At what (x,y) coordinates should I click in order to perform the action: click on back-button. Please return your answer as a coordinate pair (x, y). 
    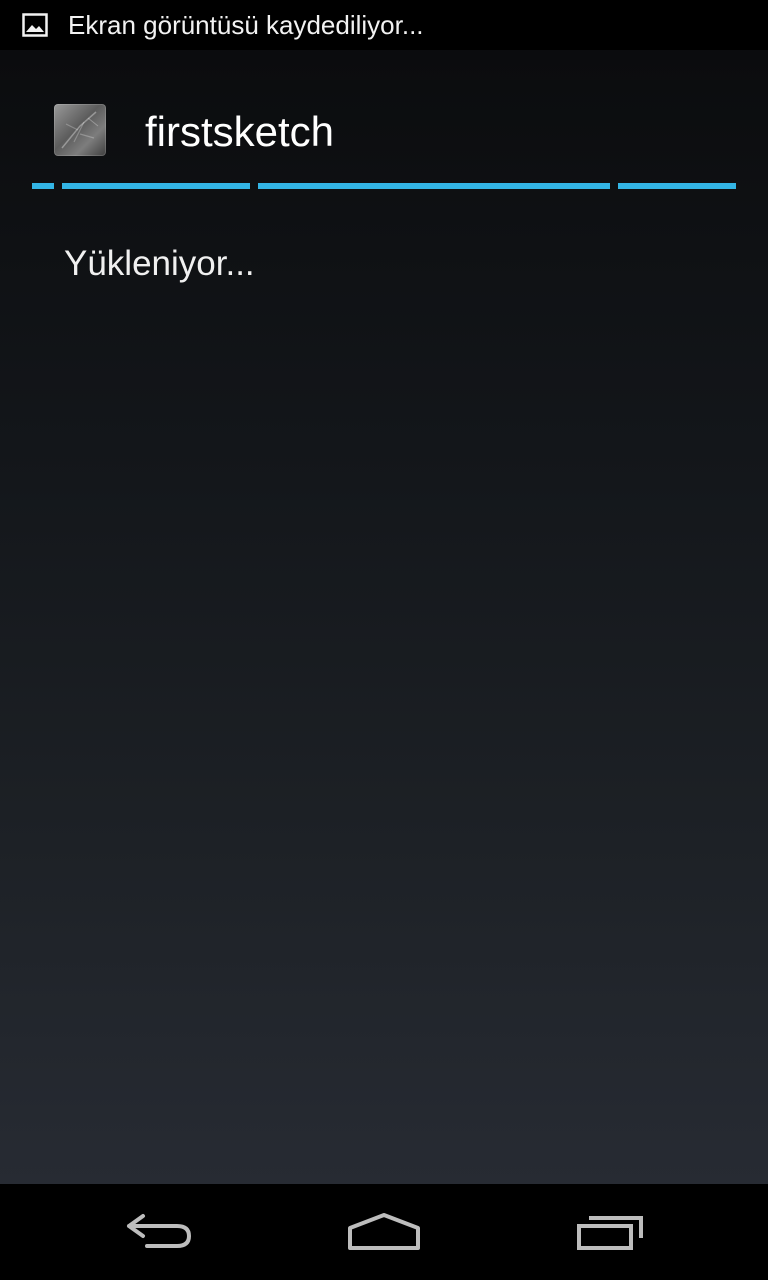
    Looking at the image, I should click on (160, 1232).